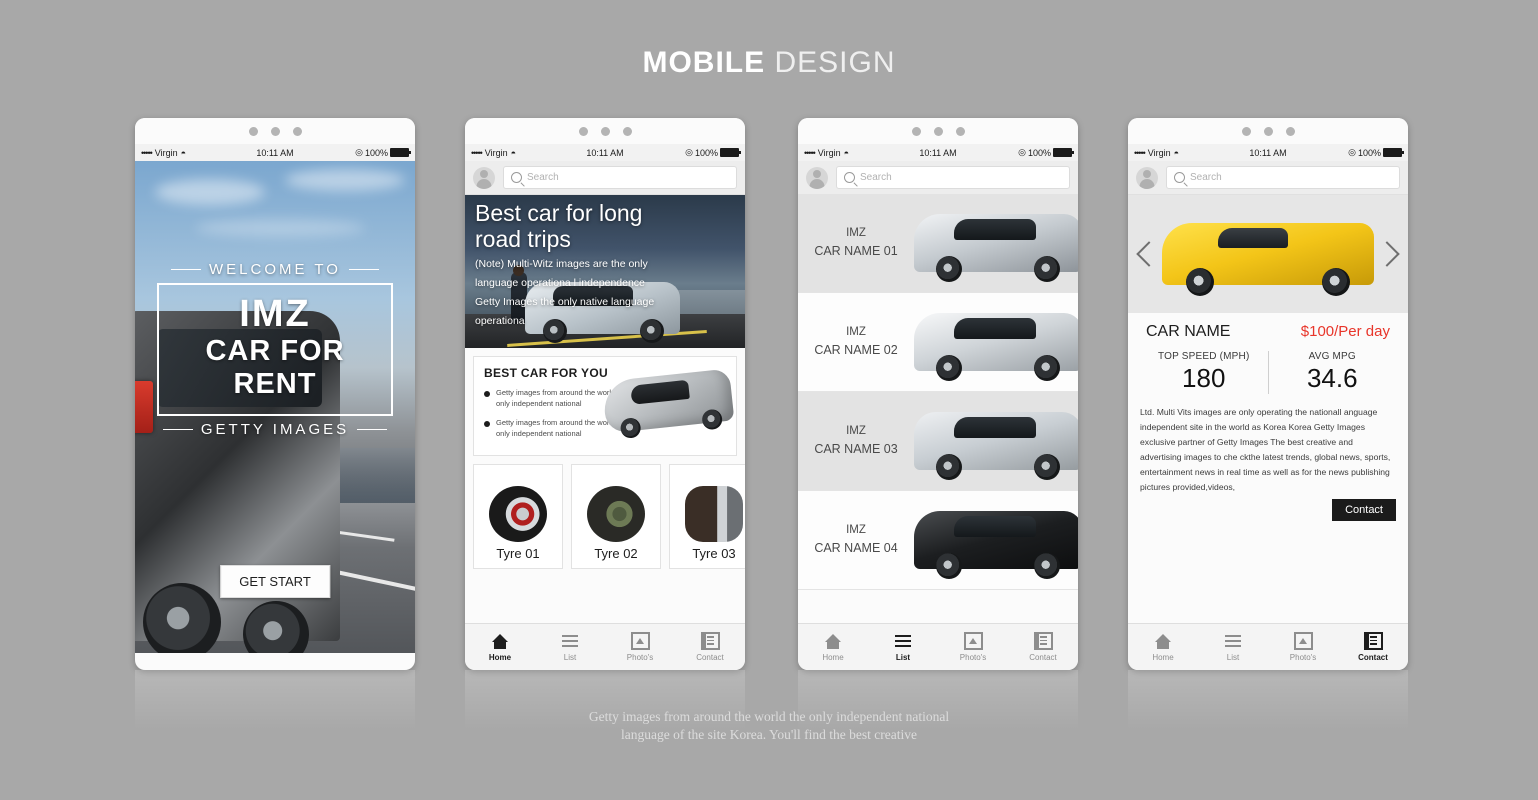  I want to click on car-thumbnail, so click(996, 347).